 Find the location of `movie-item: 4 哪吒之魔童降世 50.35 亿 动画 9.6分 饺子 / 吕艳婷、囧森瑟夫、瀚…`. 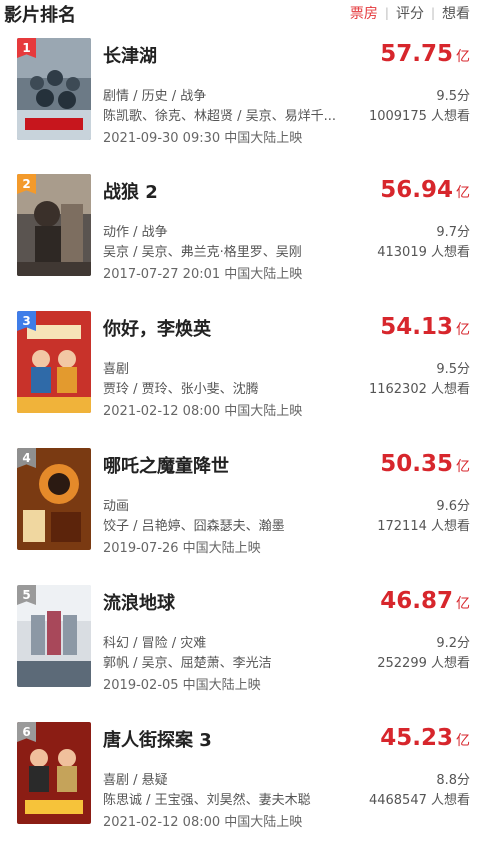

movie-item: 4 哪吒之魔童降世 50.35 亿 动画 9.6分 饺子 / 吕艳婷、囧森瑟夫、瀚… is located at coordinates (244, 503).